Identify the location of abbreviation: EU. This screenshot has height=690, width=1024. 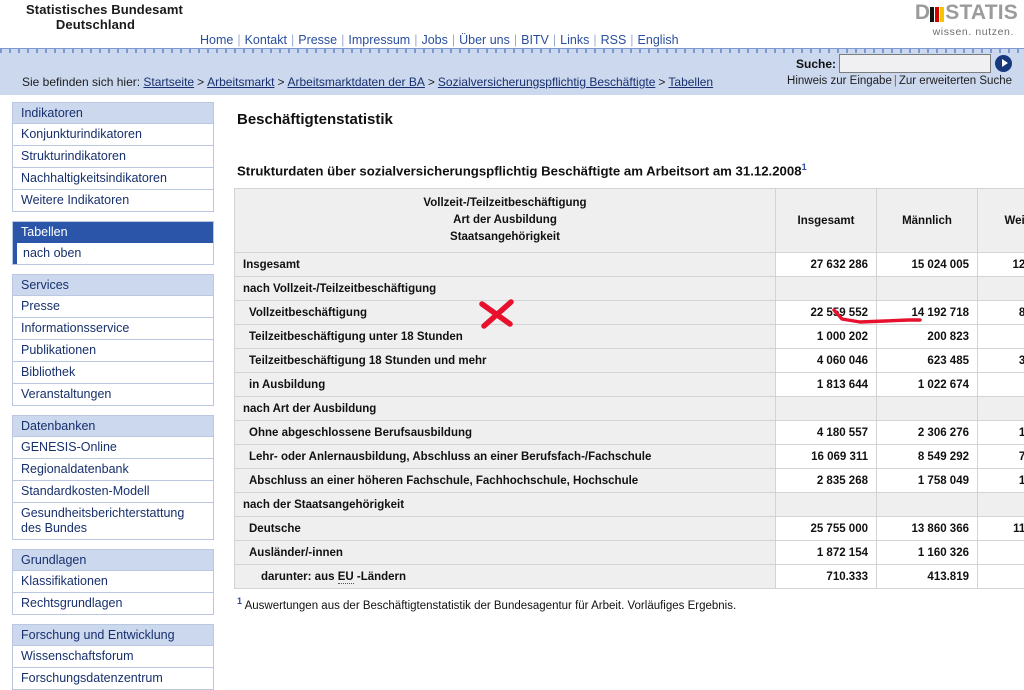
(345, 577).